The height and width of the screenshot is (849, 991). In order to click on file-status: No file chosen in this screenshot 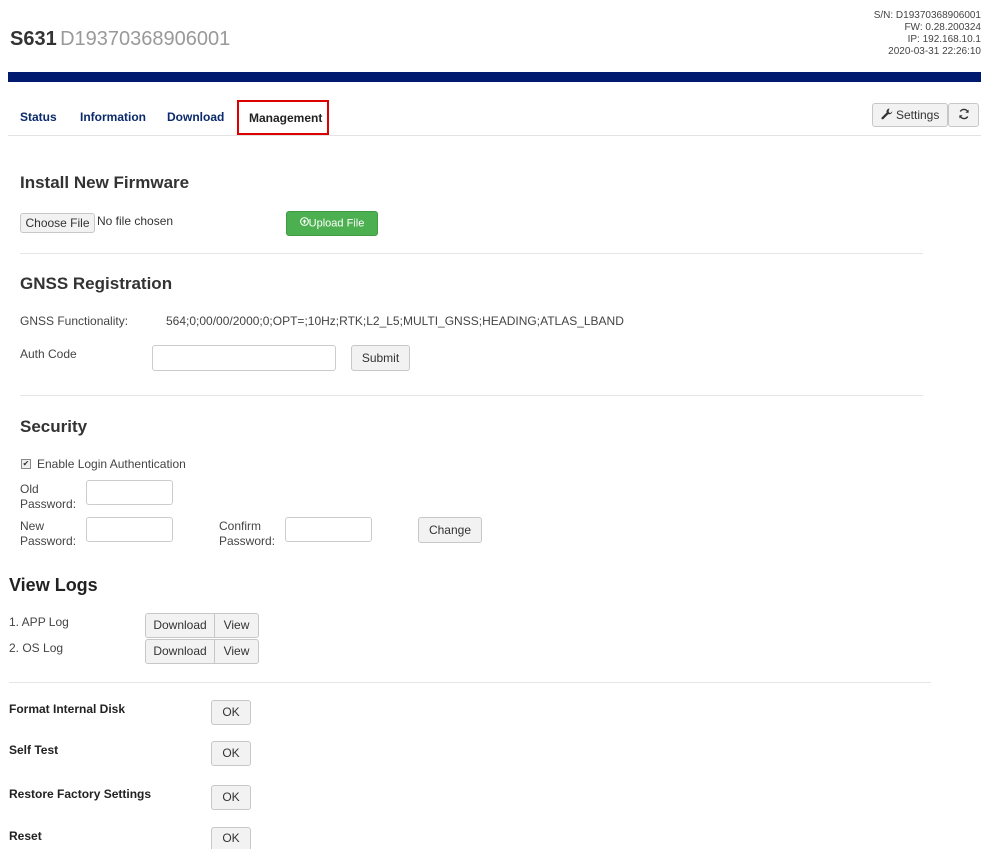, I will do `click(135, 221)`.